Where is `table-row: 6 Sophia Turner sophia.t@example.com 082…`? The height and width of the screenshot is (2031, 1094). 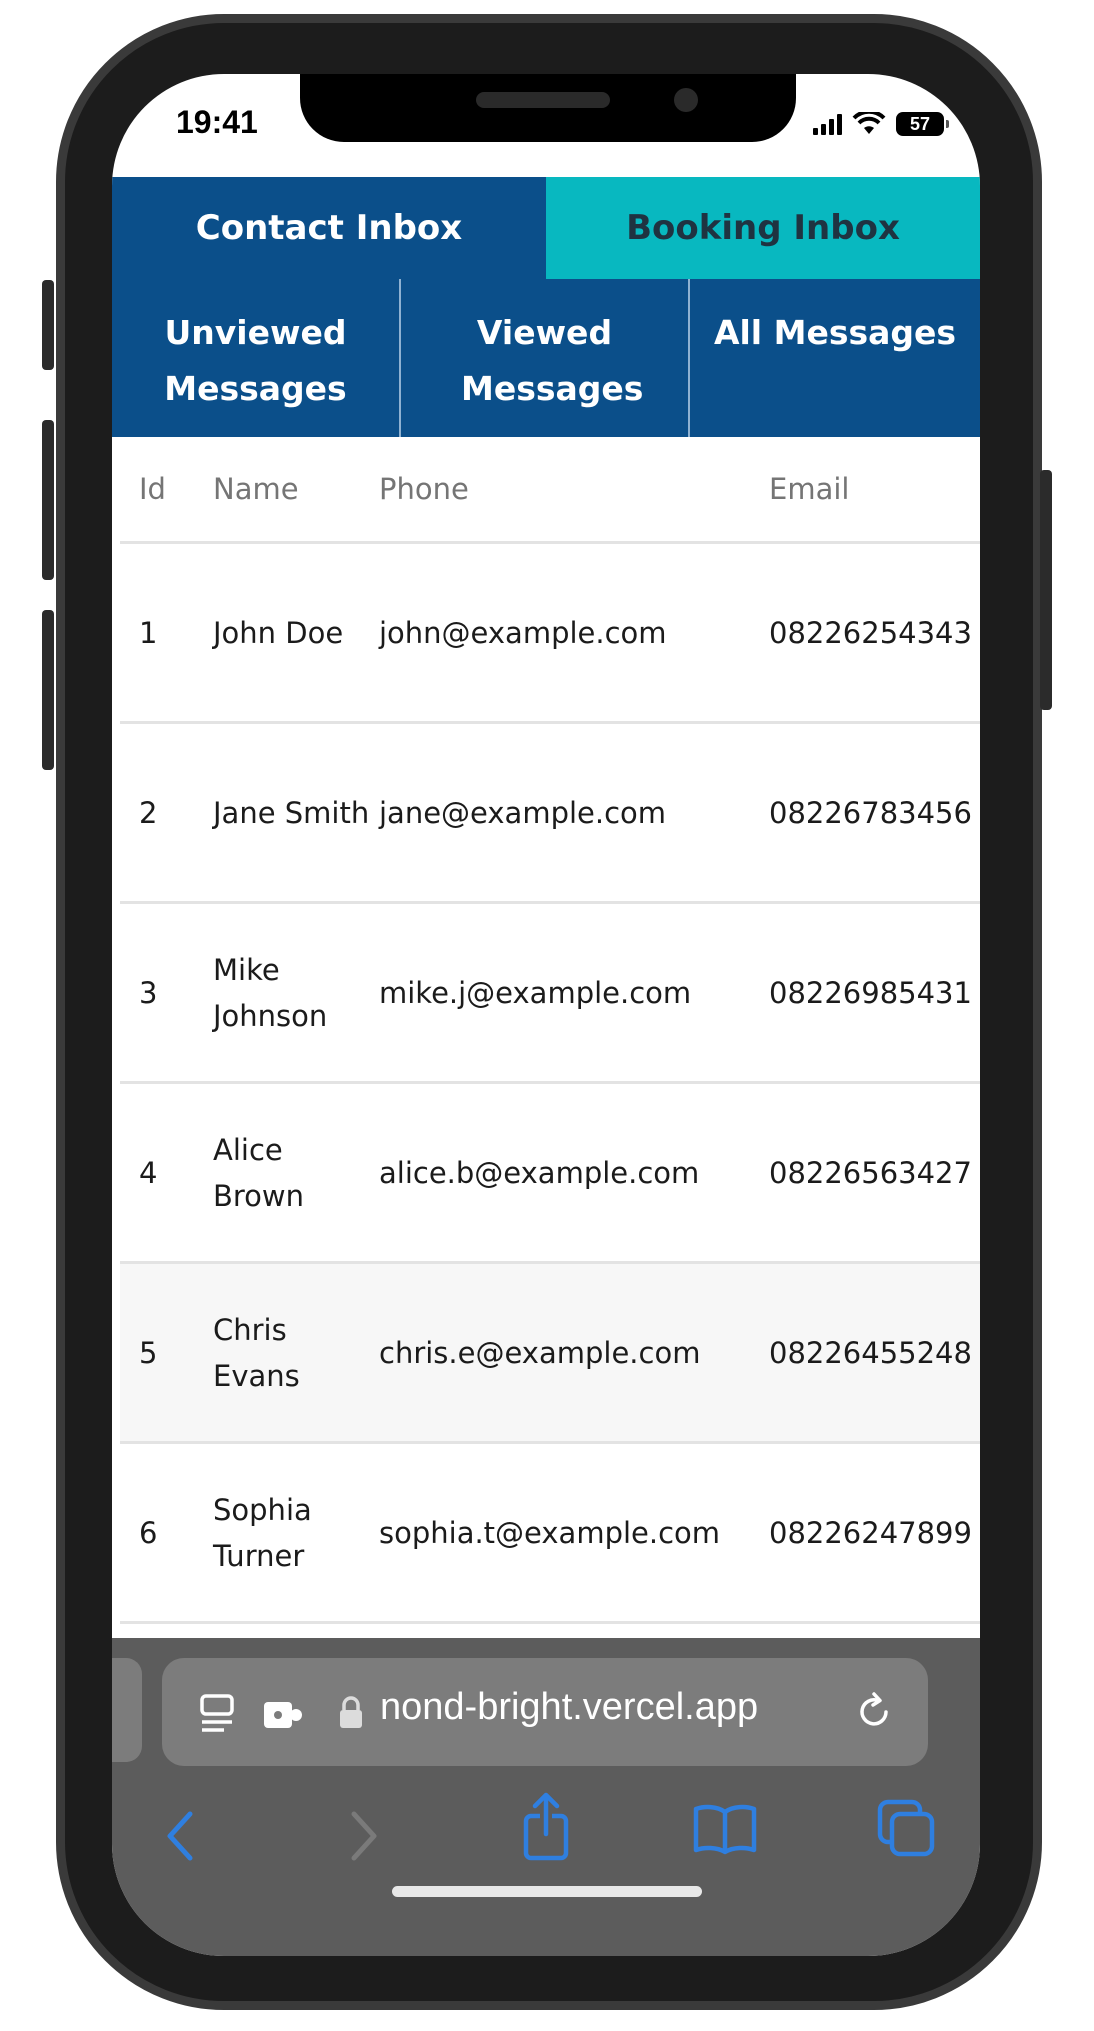 table-row: 6 Sophia Turner sophia.t@example.com 082… is located at coordinates (550, 1533).